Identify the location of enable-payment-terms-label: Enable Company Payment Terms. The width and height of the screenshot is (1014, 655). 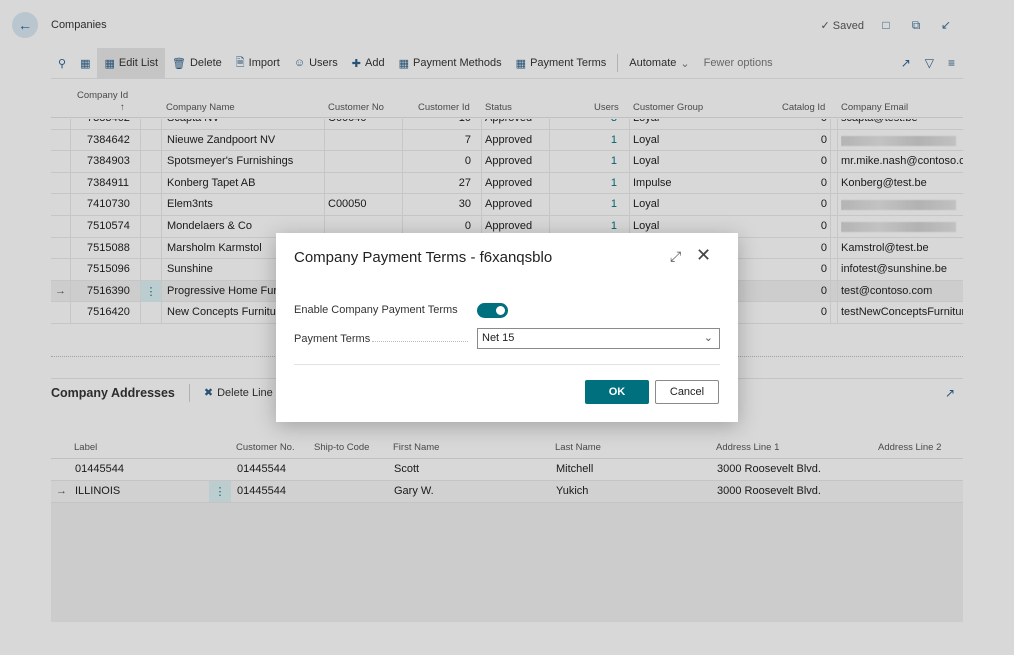
(376, 310).